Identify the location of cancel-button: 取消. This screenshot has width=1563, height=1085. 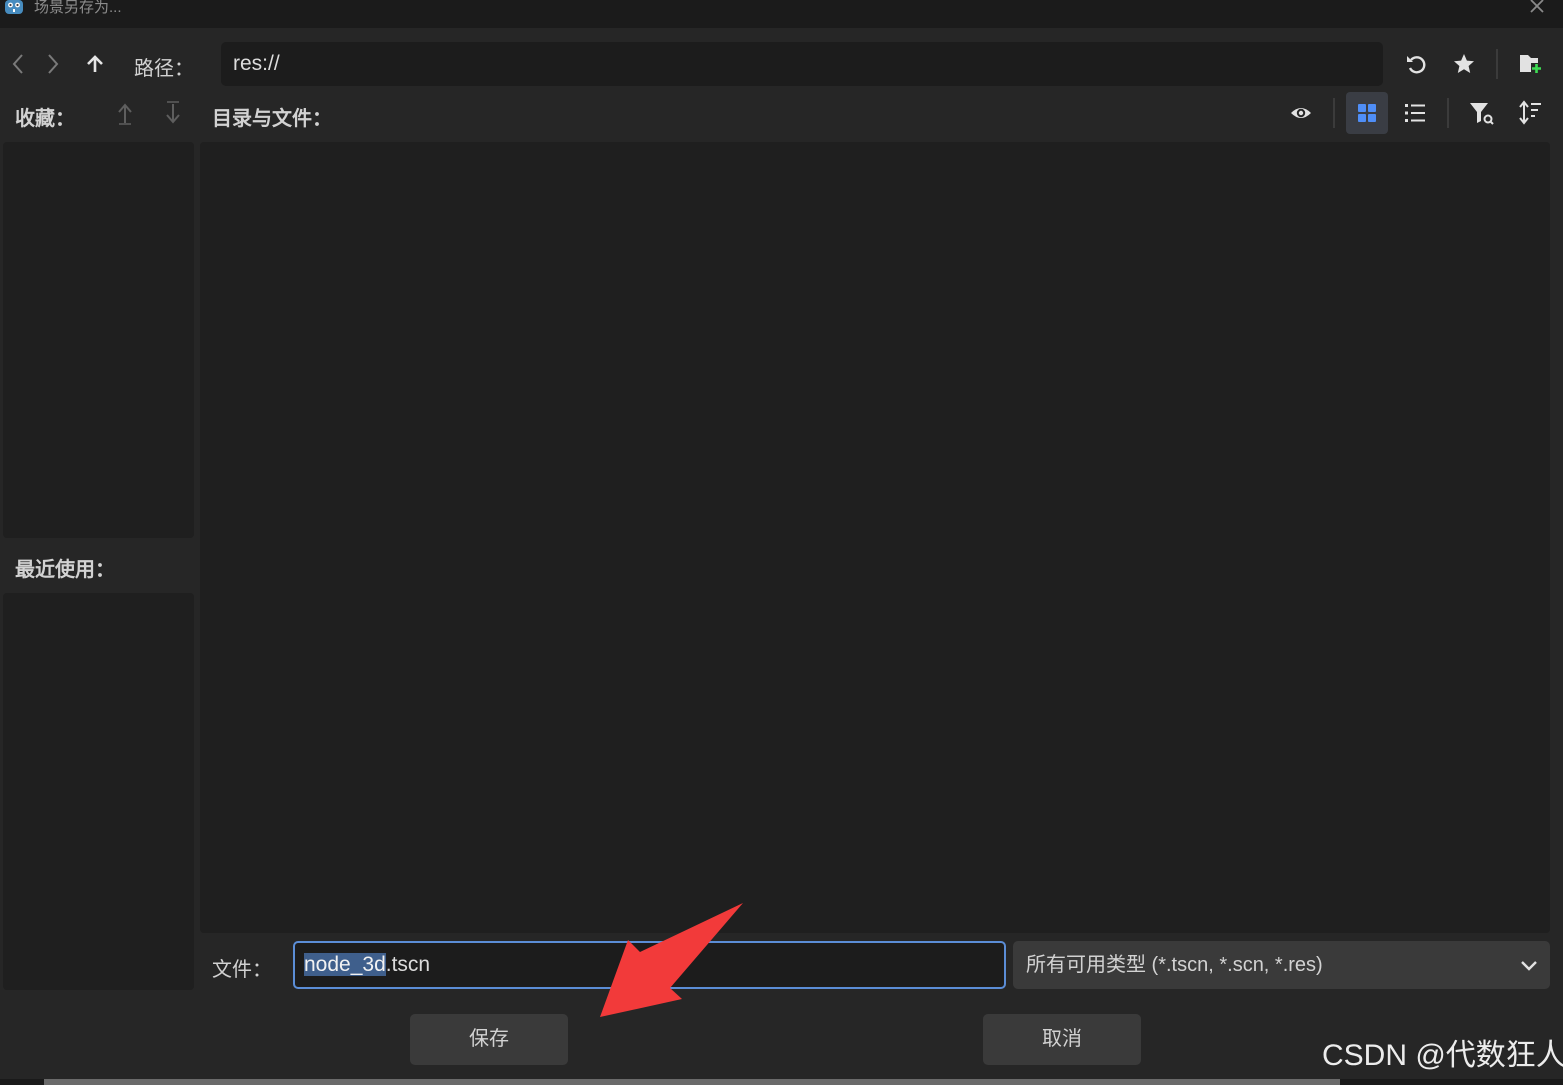
(1062, 1039).